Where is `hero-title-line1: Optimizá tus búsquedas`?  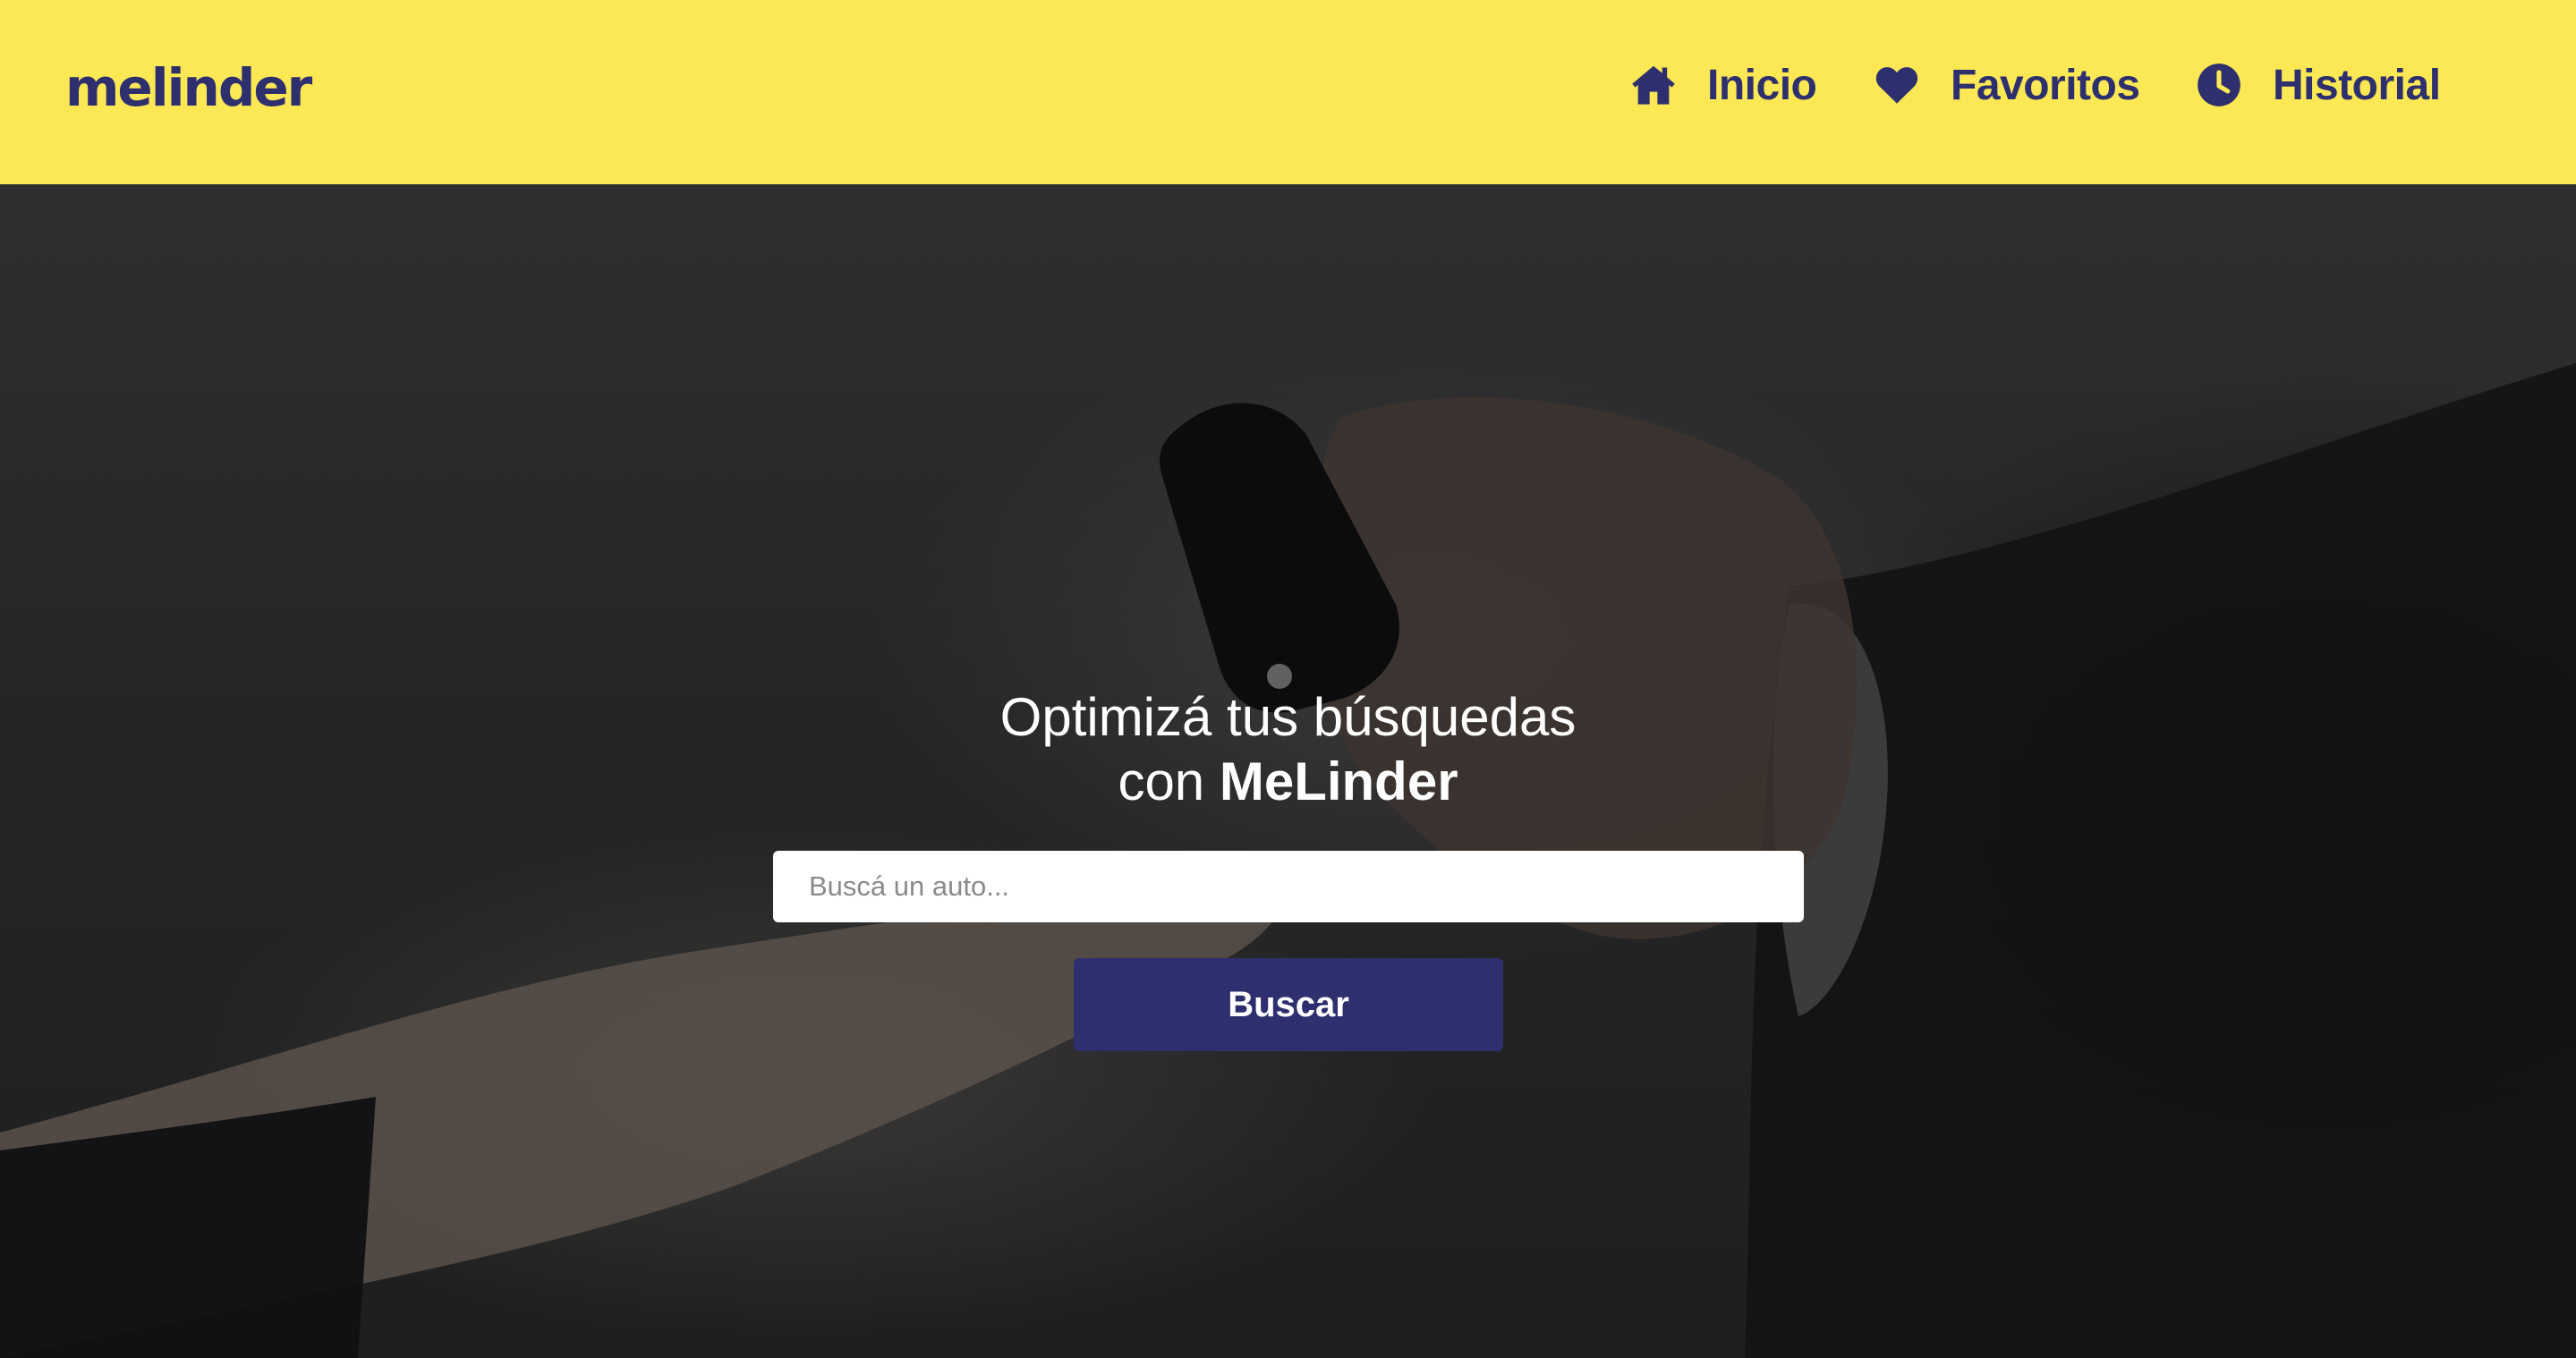
hero-title-line1: Optimizá tus búsquedas is located at coordinates (1288, 717).